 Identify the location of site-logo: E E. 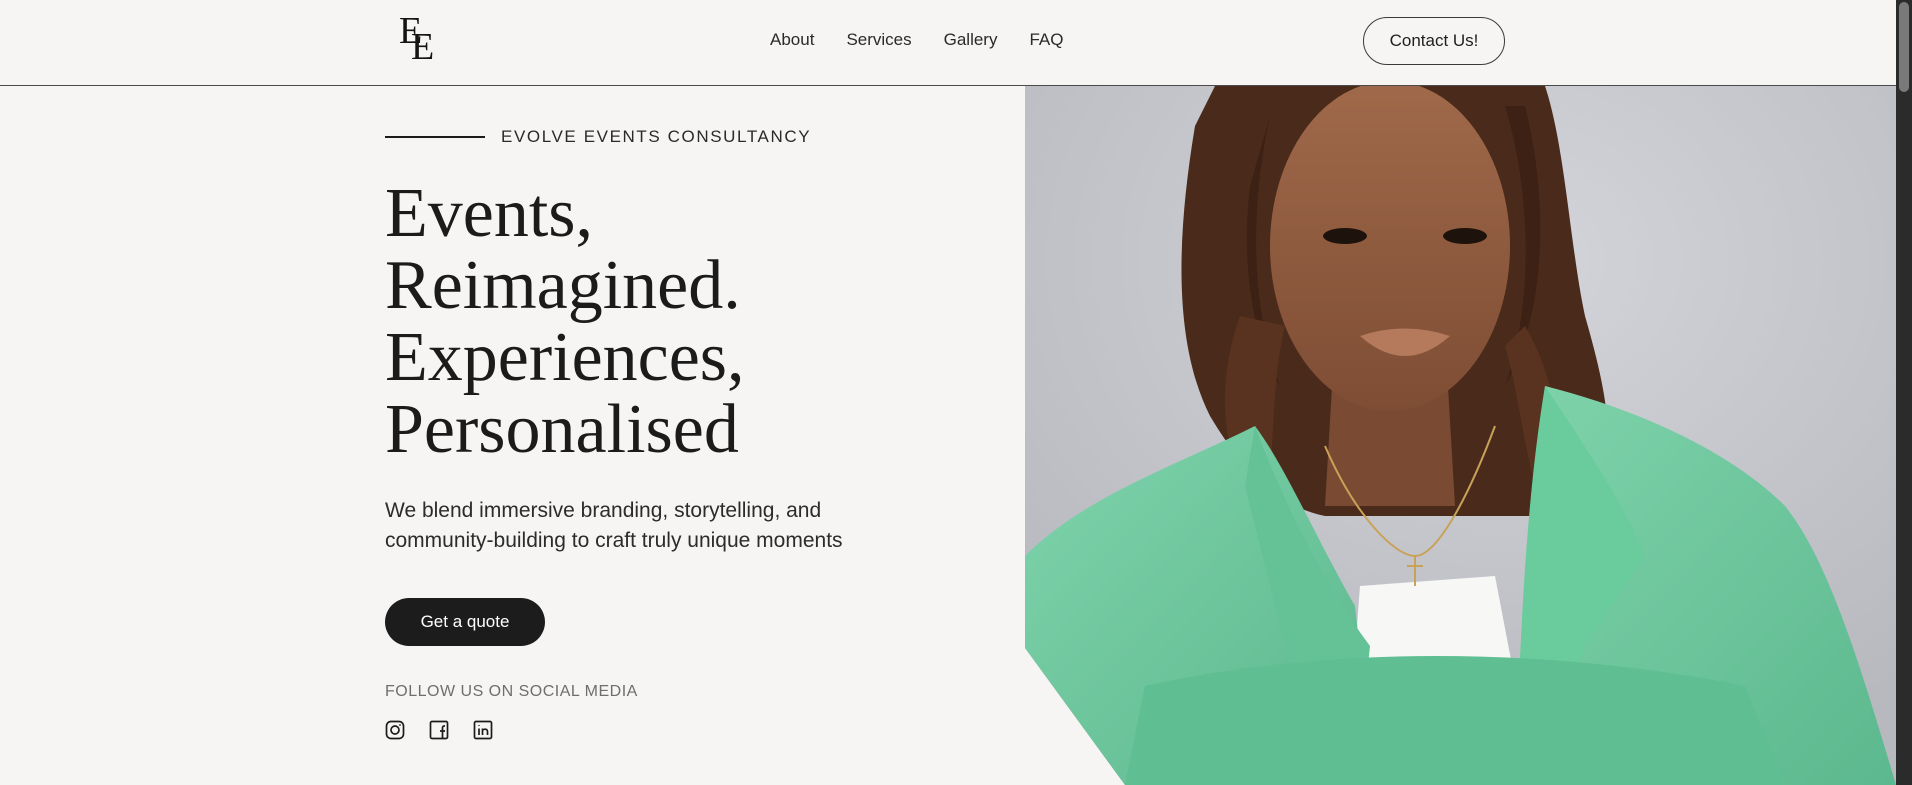
(419, 40).